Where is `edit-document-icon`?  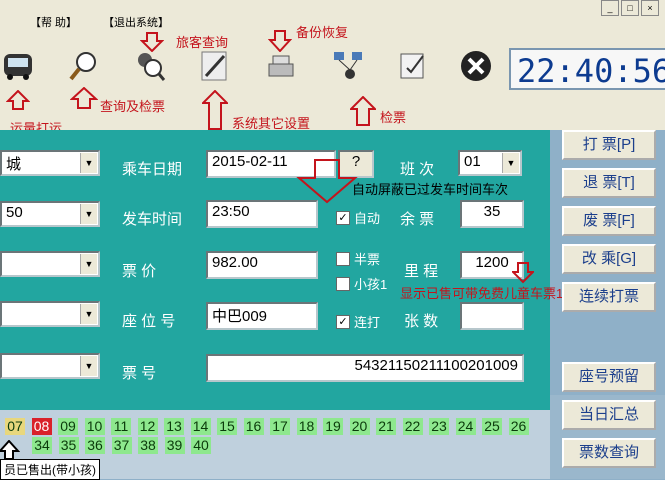 edit-document-icon is located at coordinates (412, 66).